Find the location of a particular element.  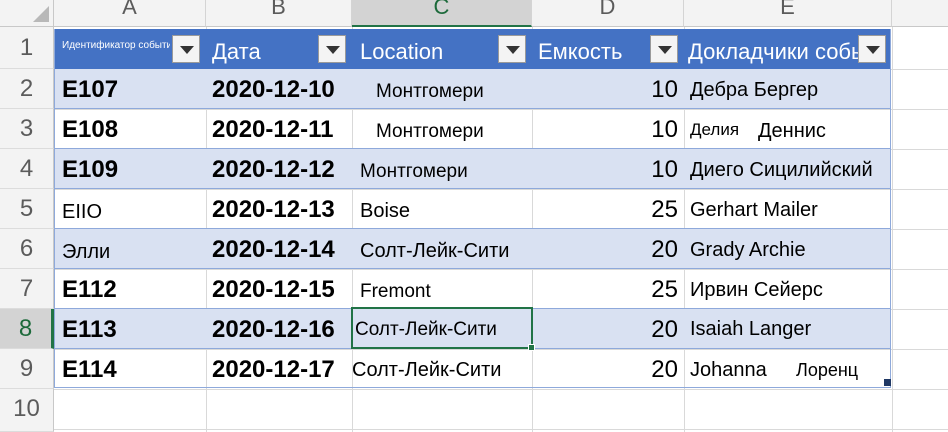

cell-date: 2020-12-15 is located at coordinates (273, 290).